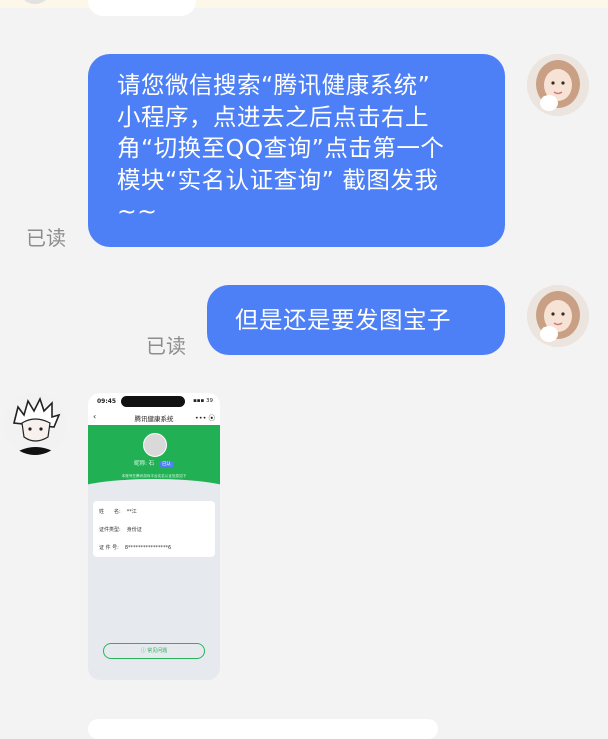 This screenshot has width=608, height=739. What do you see at coordinates (110, 530) in the screenshot?
I see `field-label: 证件类型:` at bounding box center [110, 530].